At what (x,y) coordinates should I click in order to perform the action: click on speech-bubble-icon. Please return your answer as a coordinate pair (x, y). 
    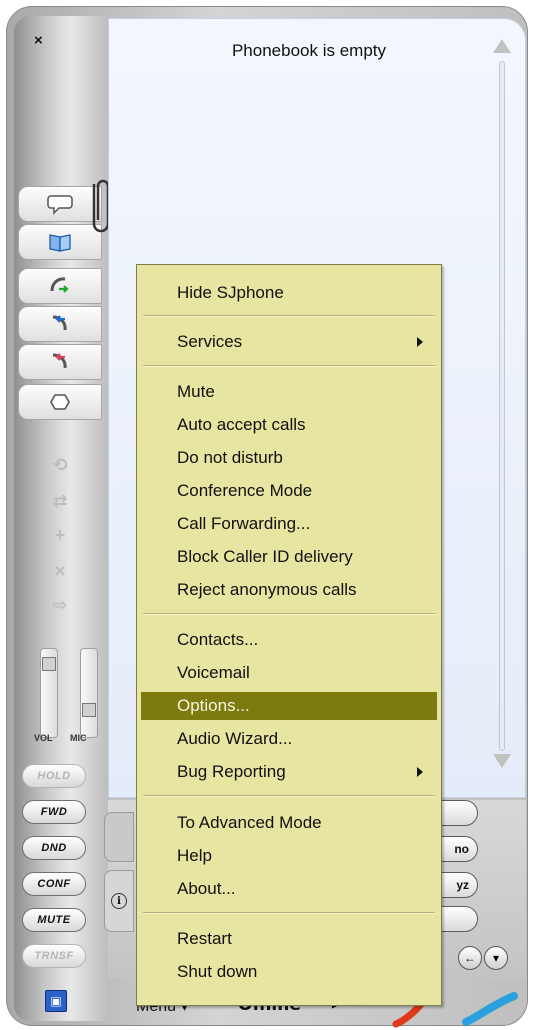
    Looking at the image, I should click on (60, 205).